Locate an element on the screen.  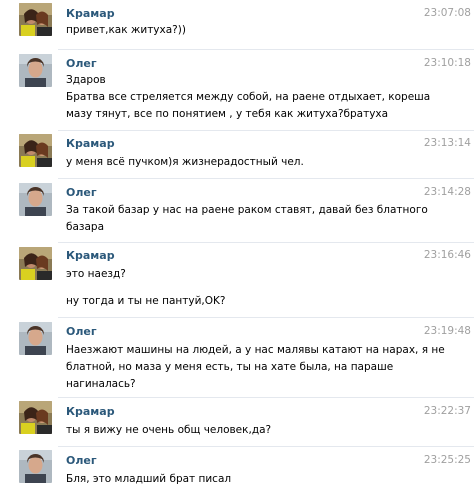
message-timestamp: 23:13:14 is located at coordinates (447, 143).